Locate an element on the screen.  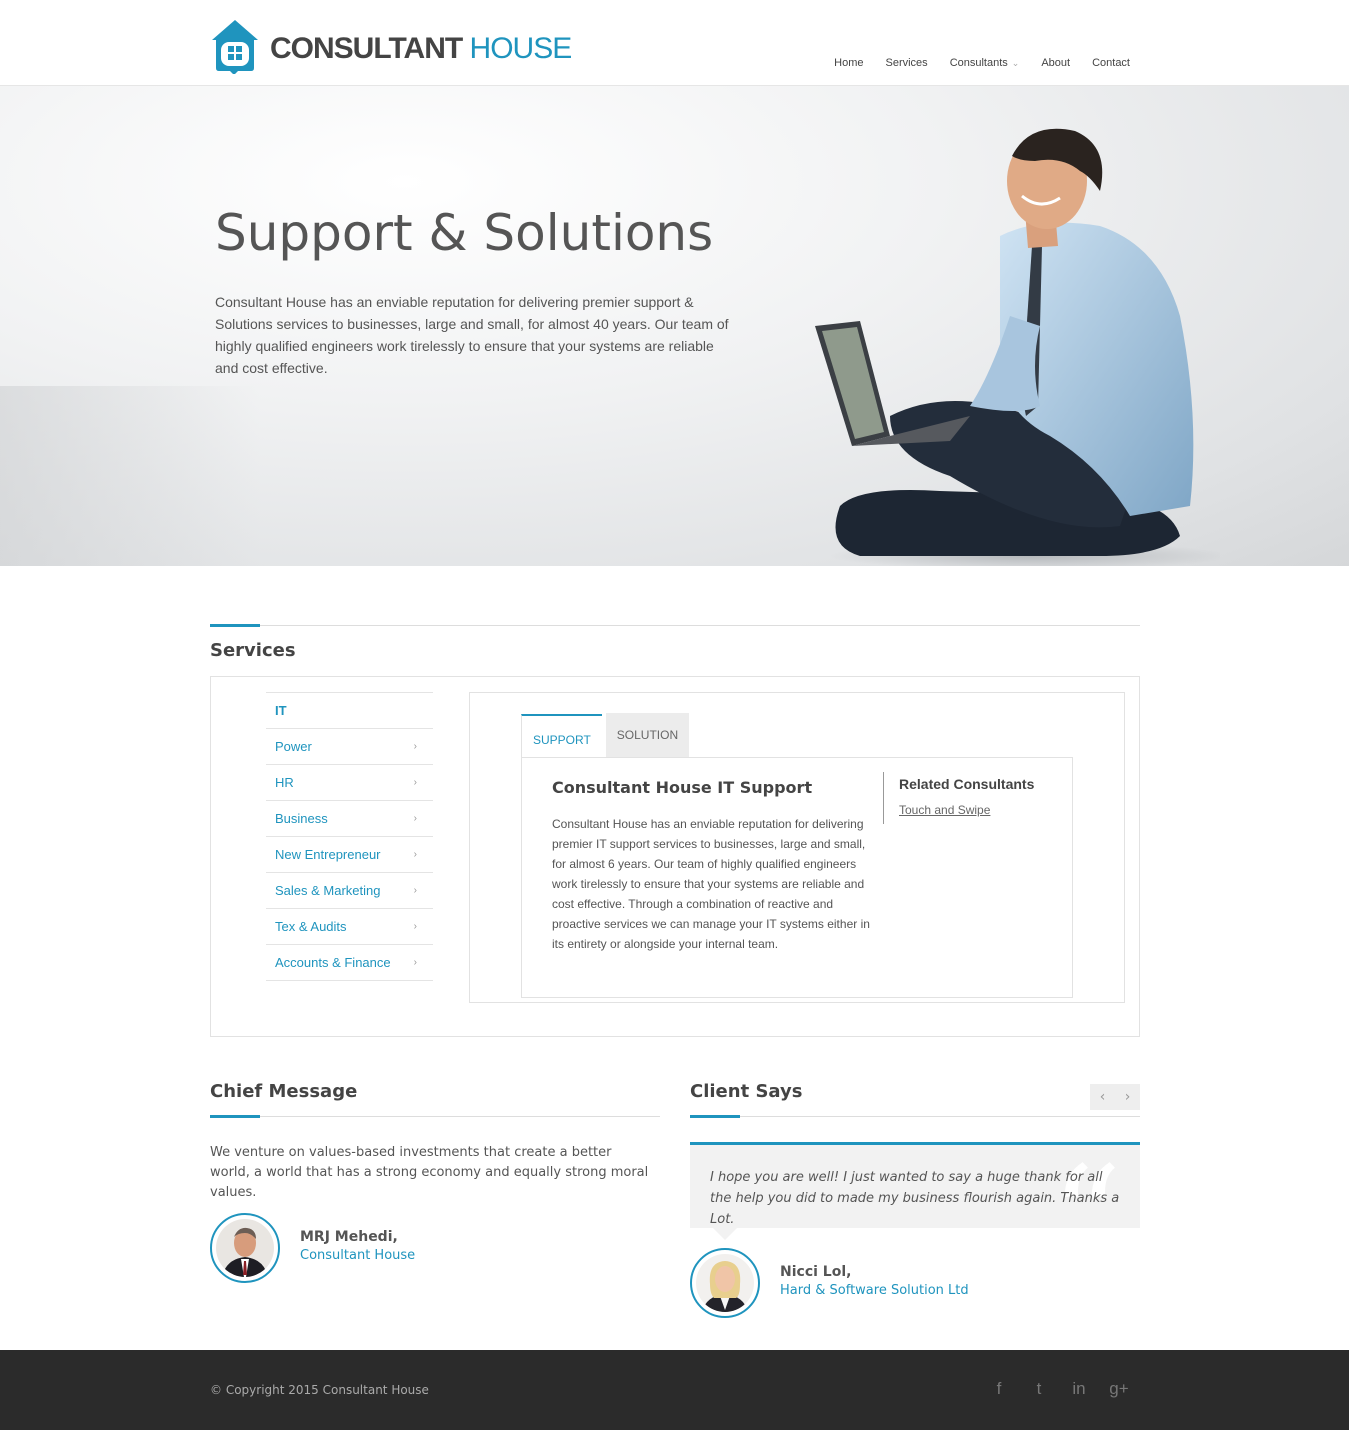
nav-home: Home is located at coordinates (848, 63).